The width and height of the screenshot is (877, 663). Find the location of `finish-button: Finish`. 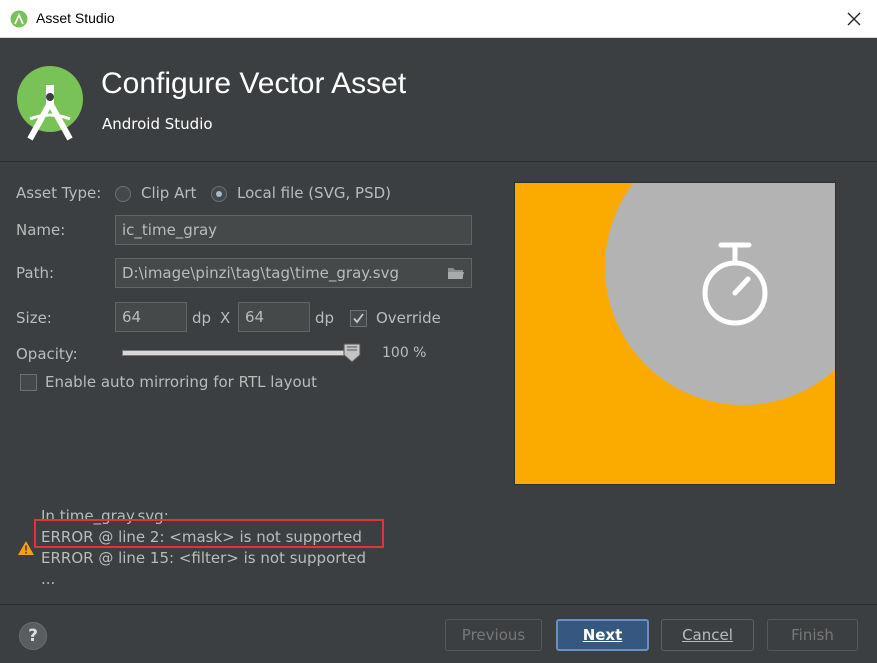

finish-button: Finish is located at coordinates (812, 635).